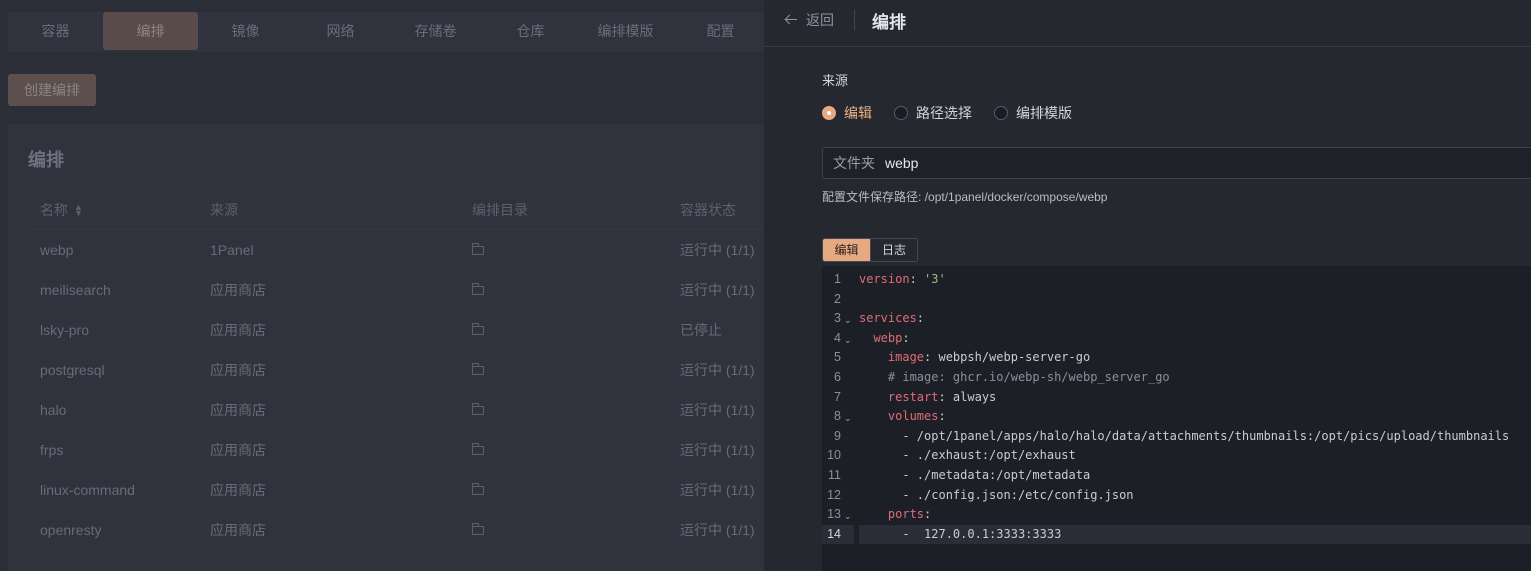  I want to click on back-button: 返回, so click(809, 20).